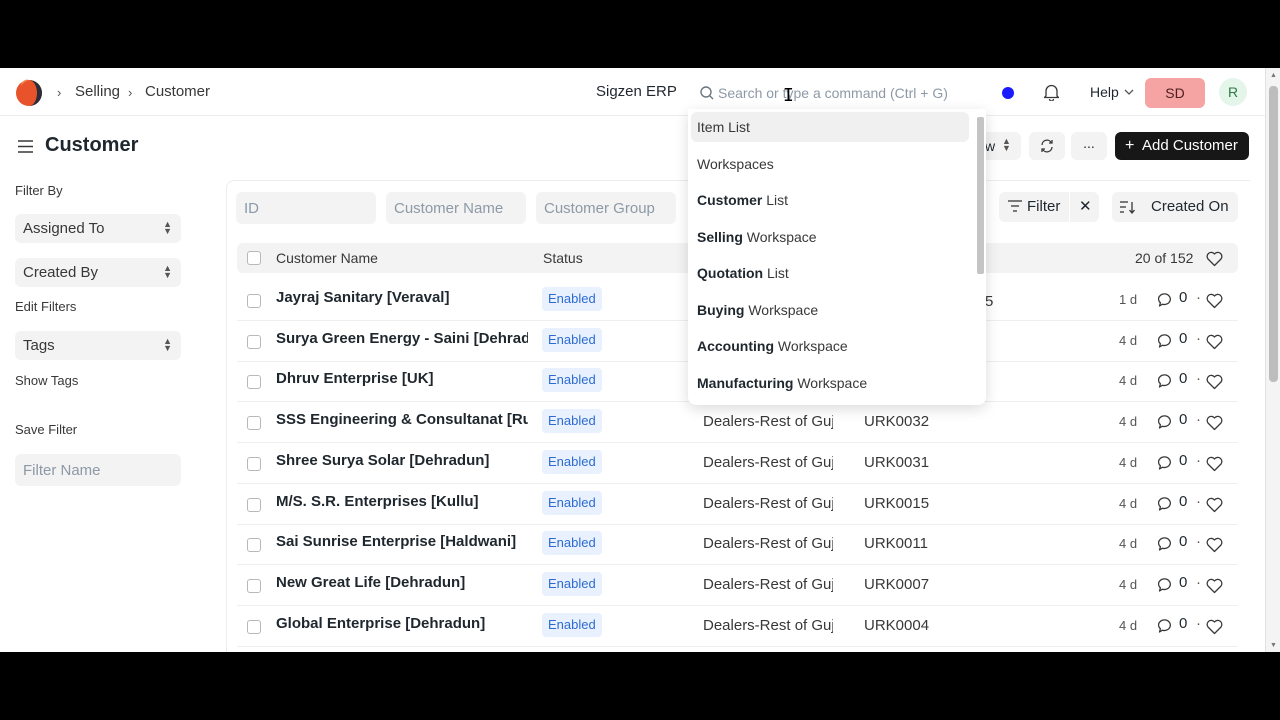 The height and width of the screenshot is (720, 1280). I want to click on column-header-customer-name: Customer Name, so click(327, 258).